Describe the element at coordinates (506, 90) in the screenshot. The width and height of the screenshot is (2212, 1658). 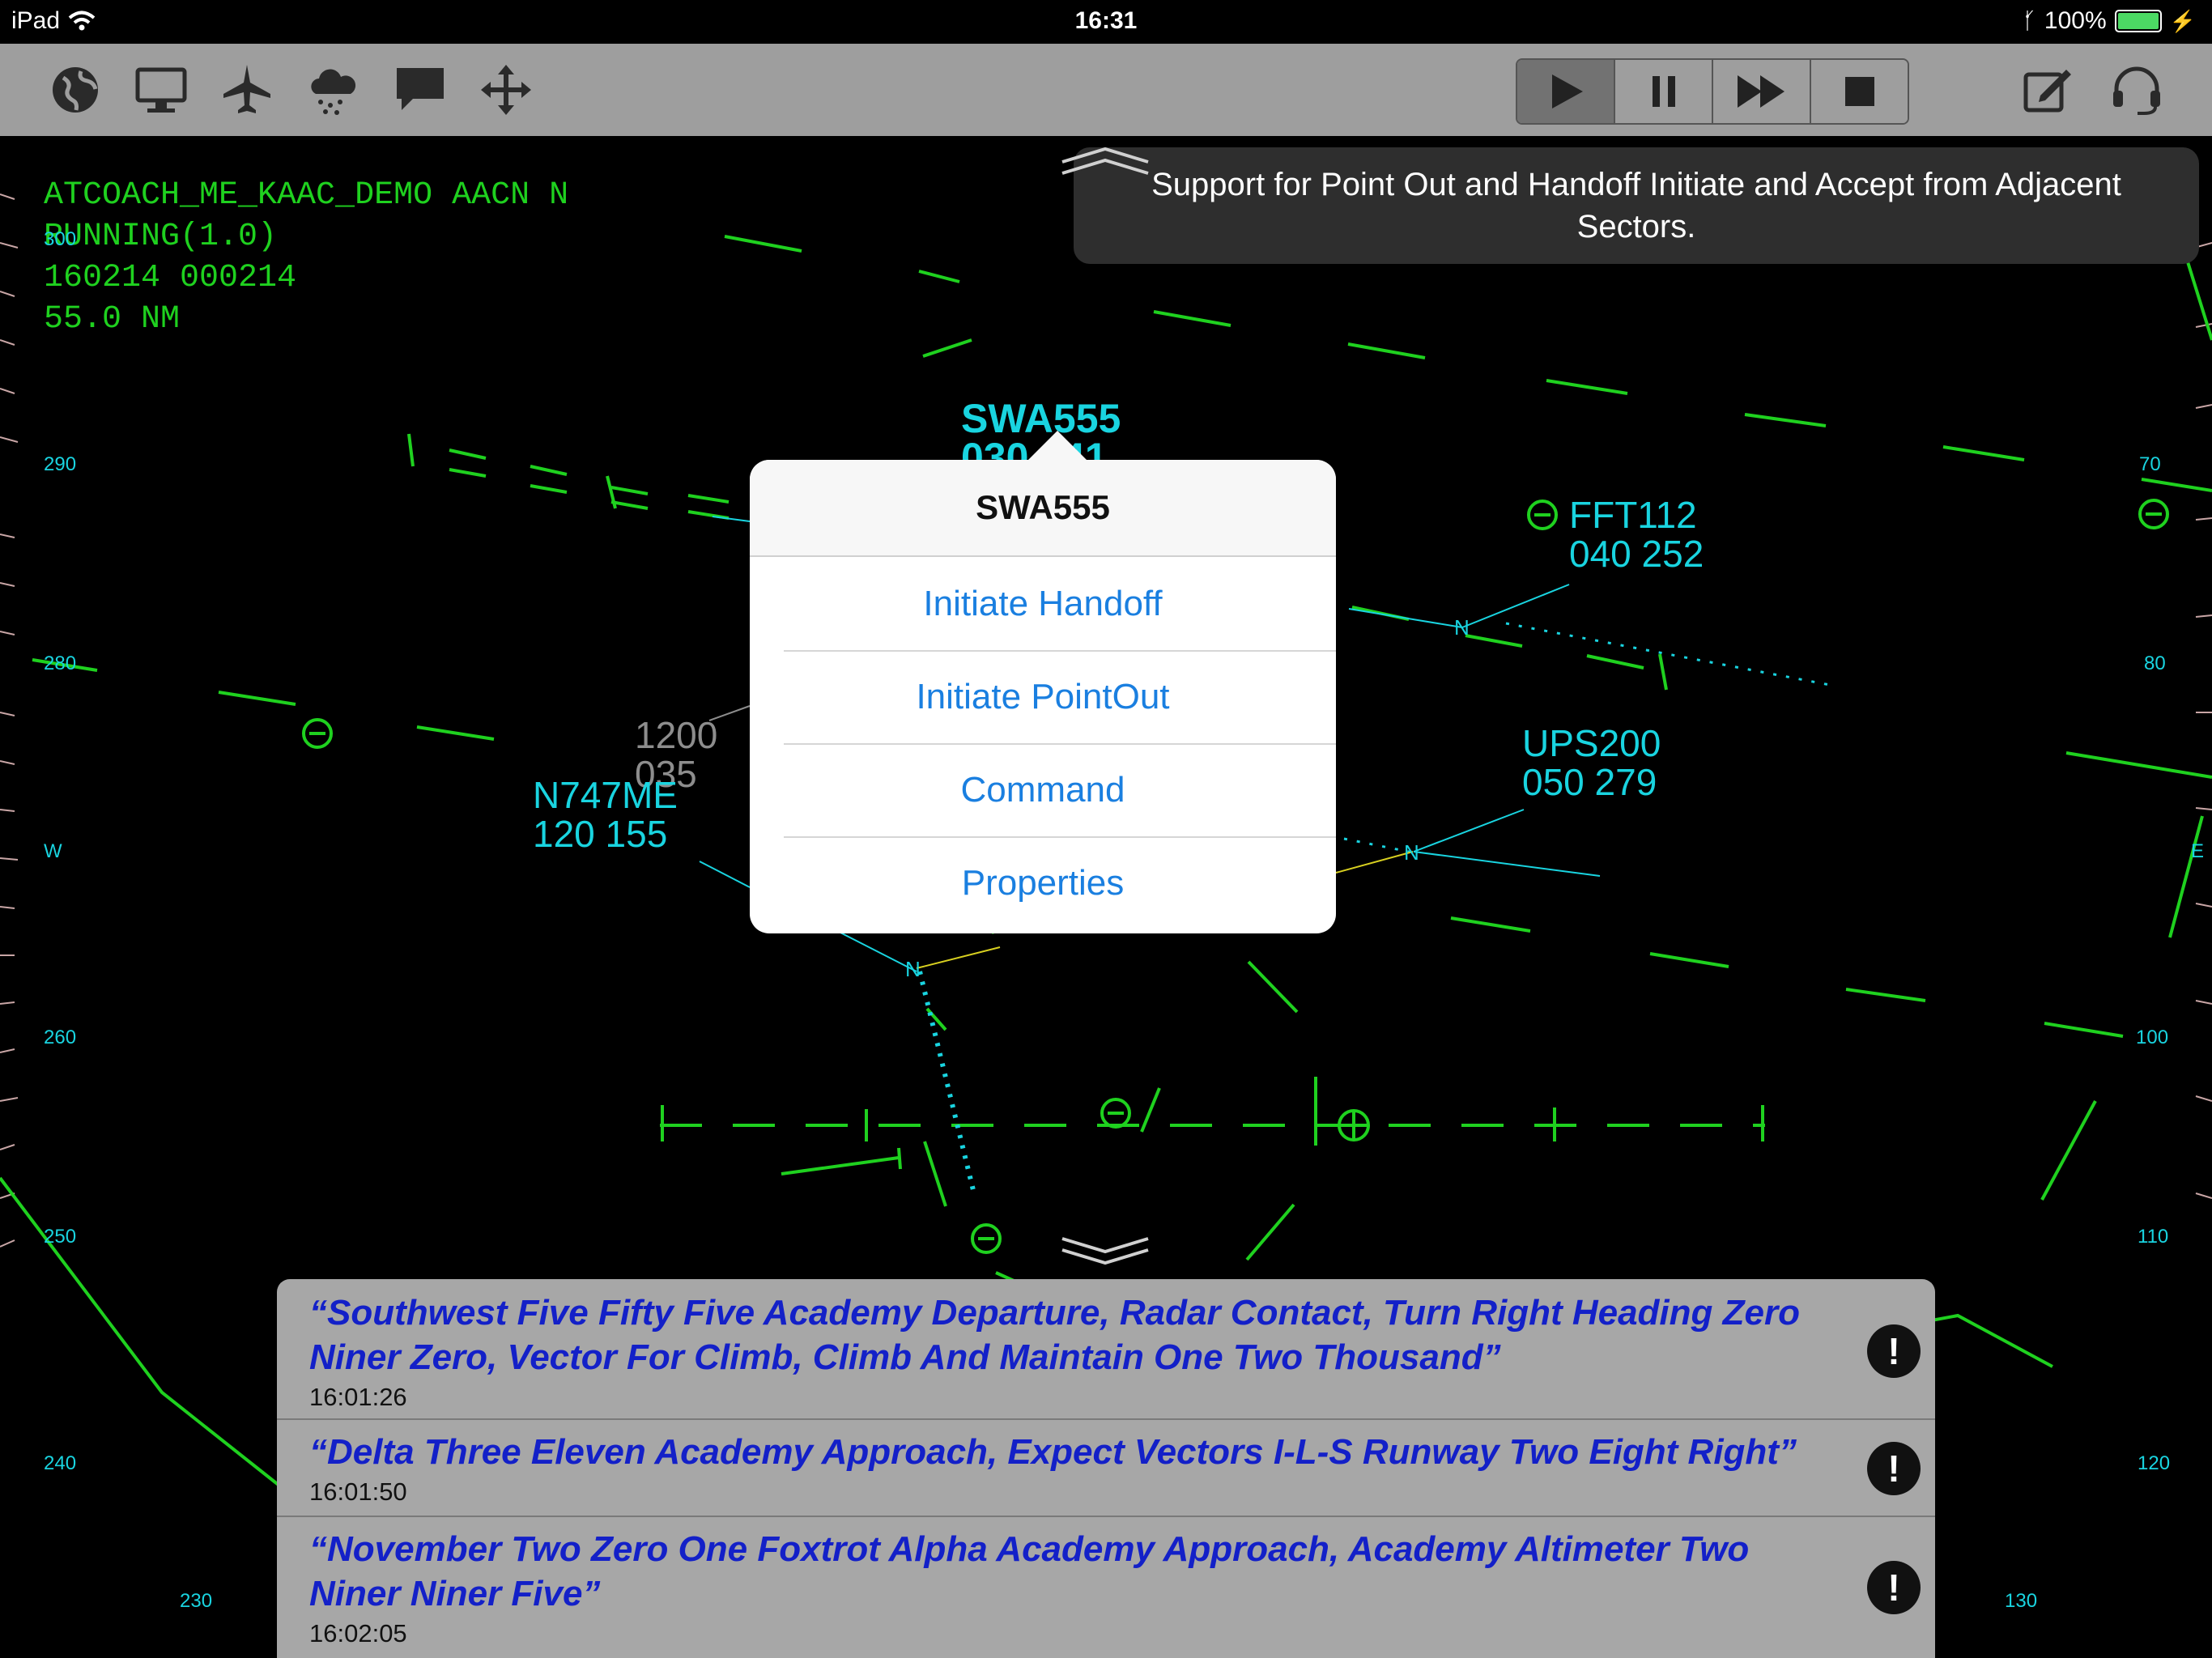
I see `move-arrows-icon` at that location.